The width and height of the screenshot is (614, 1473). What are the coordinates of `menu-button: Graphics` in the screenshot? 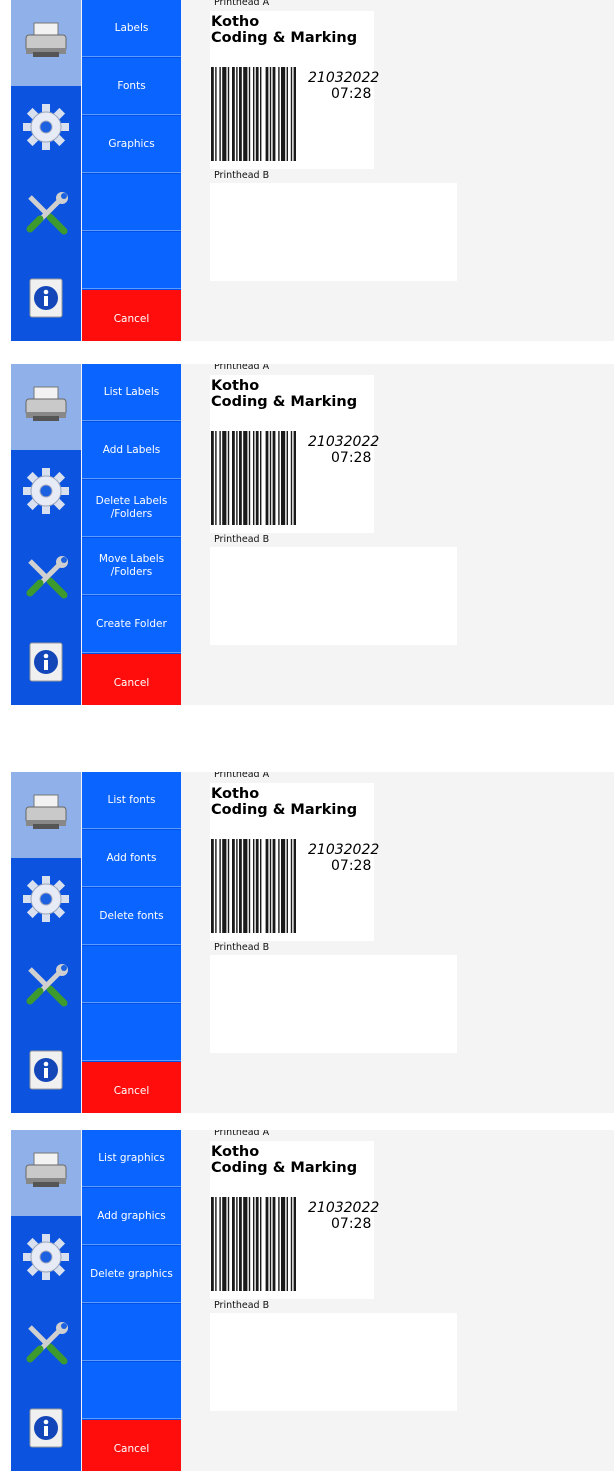 It's located at (131, 144).